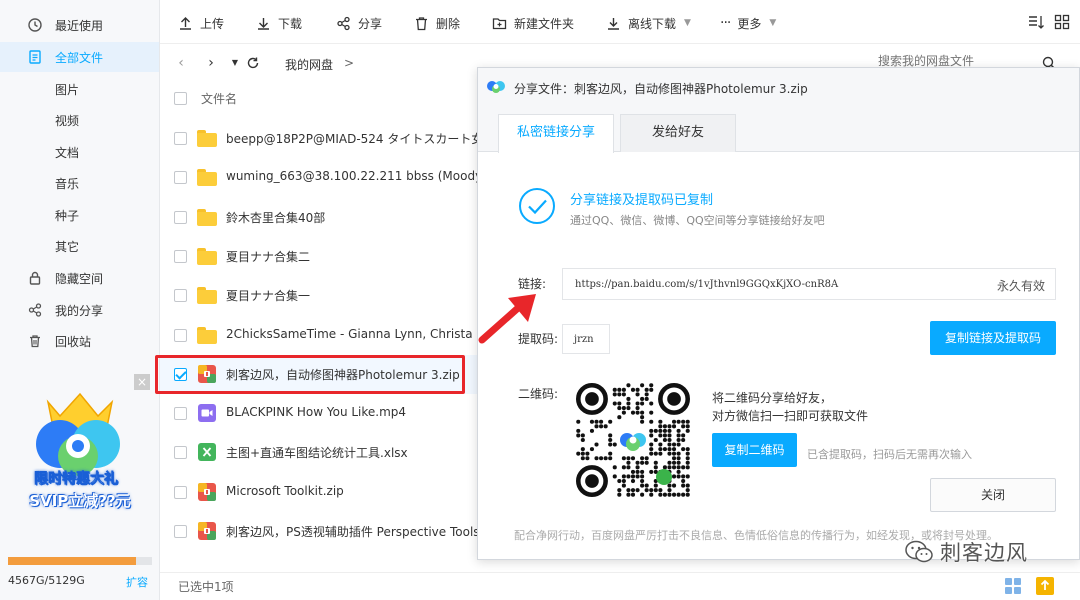 The image size is (1080, 600). What do you see at coordinates (320, 413) in the screenshot?
I see `file-row: BLACKPINK How You Like.mp4` at bounding box center [320, 413].